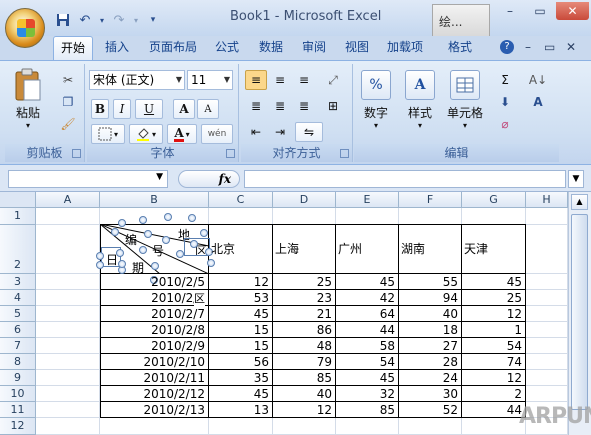 The width and height of the screenshot is (591, 435). I want to click on close-button: ✕, so click(572, 11).